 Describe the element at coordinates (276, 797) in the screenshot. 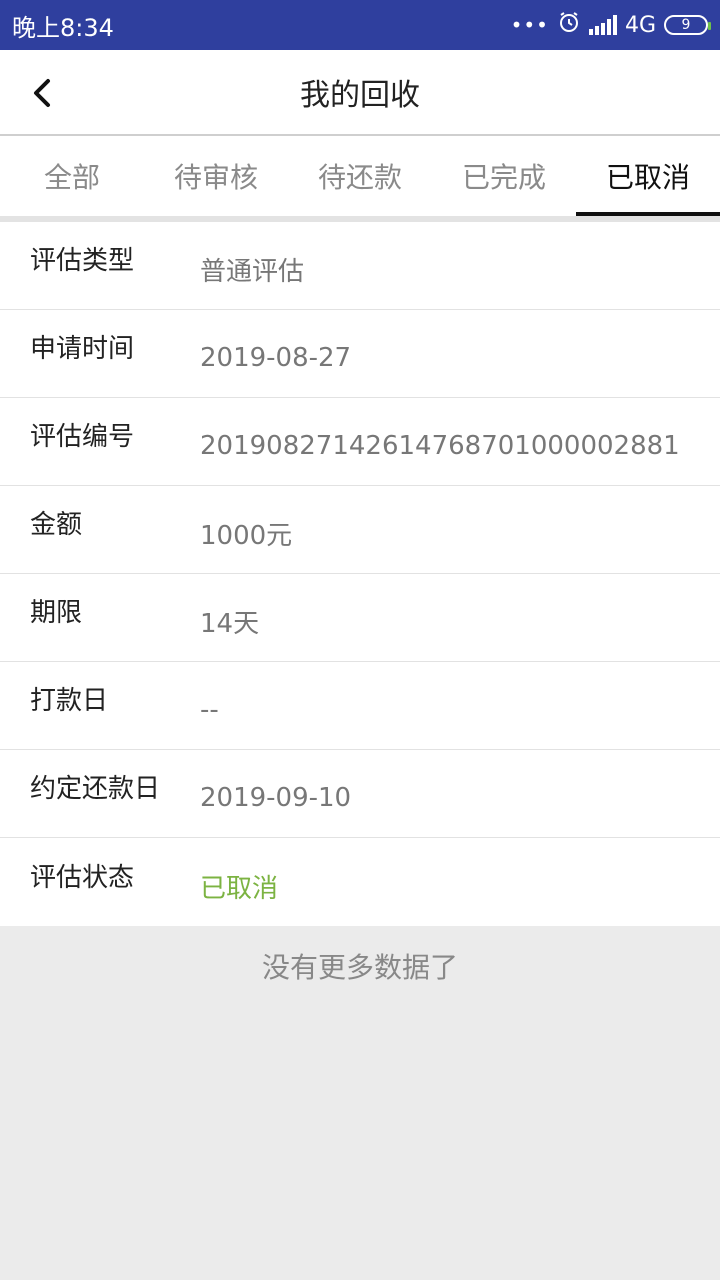

I see `row-value: 2019-09-10` at that location.